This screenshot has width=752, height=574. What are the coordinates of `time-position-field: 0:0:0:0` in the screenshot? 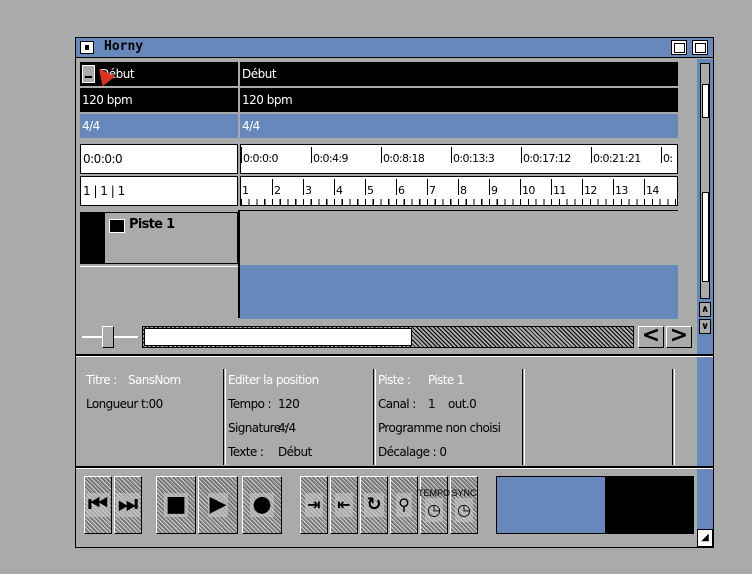 It's located at (159, 159).